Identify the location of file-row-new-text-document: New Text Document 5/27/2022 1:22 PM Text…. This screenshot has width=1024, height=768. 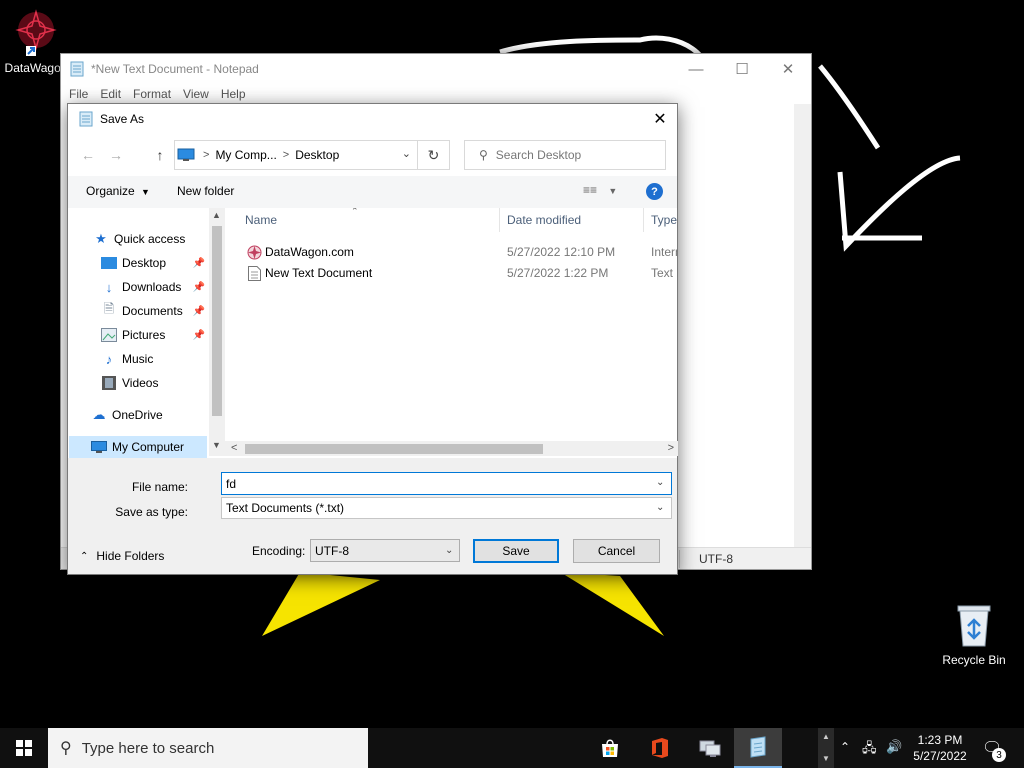
(451, 273).